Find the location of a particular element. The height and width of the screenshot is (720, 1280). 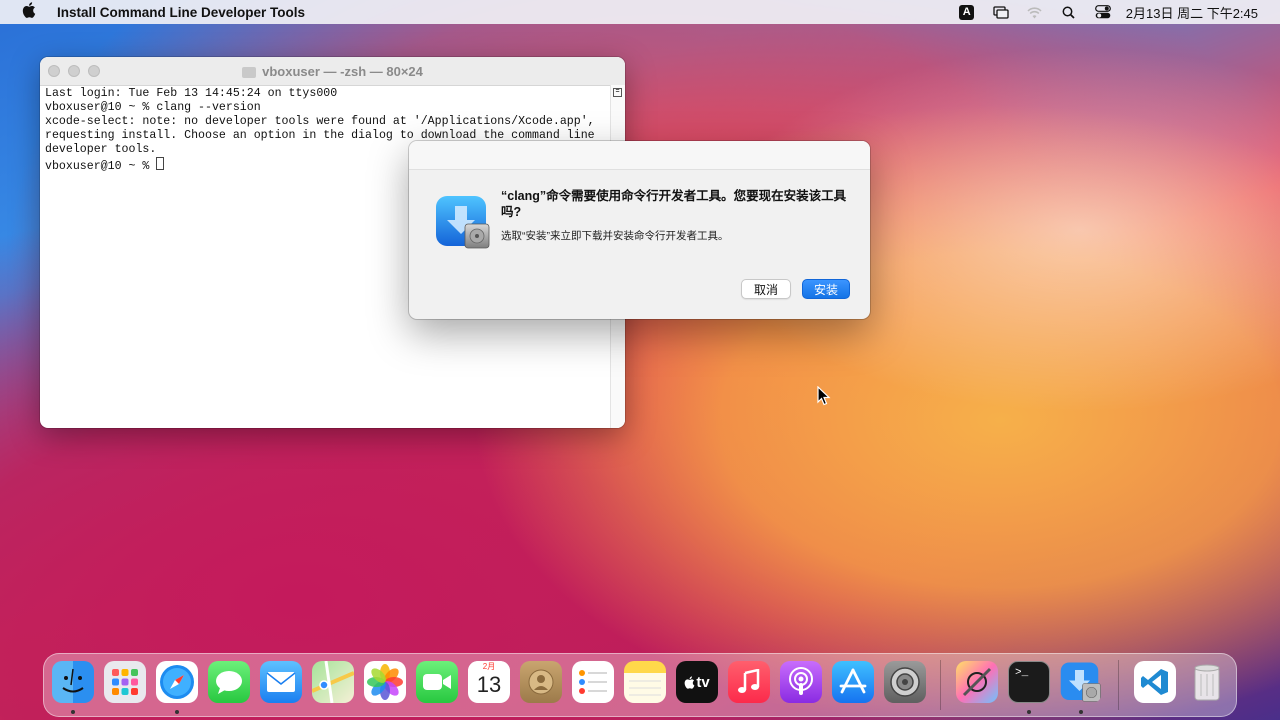

calendar-day: 13 is located at coordinates (489, 684).